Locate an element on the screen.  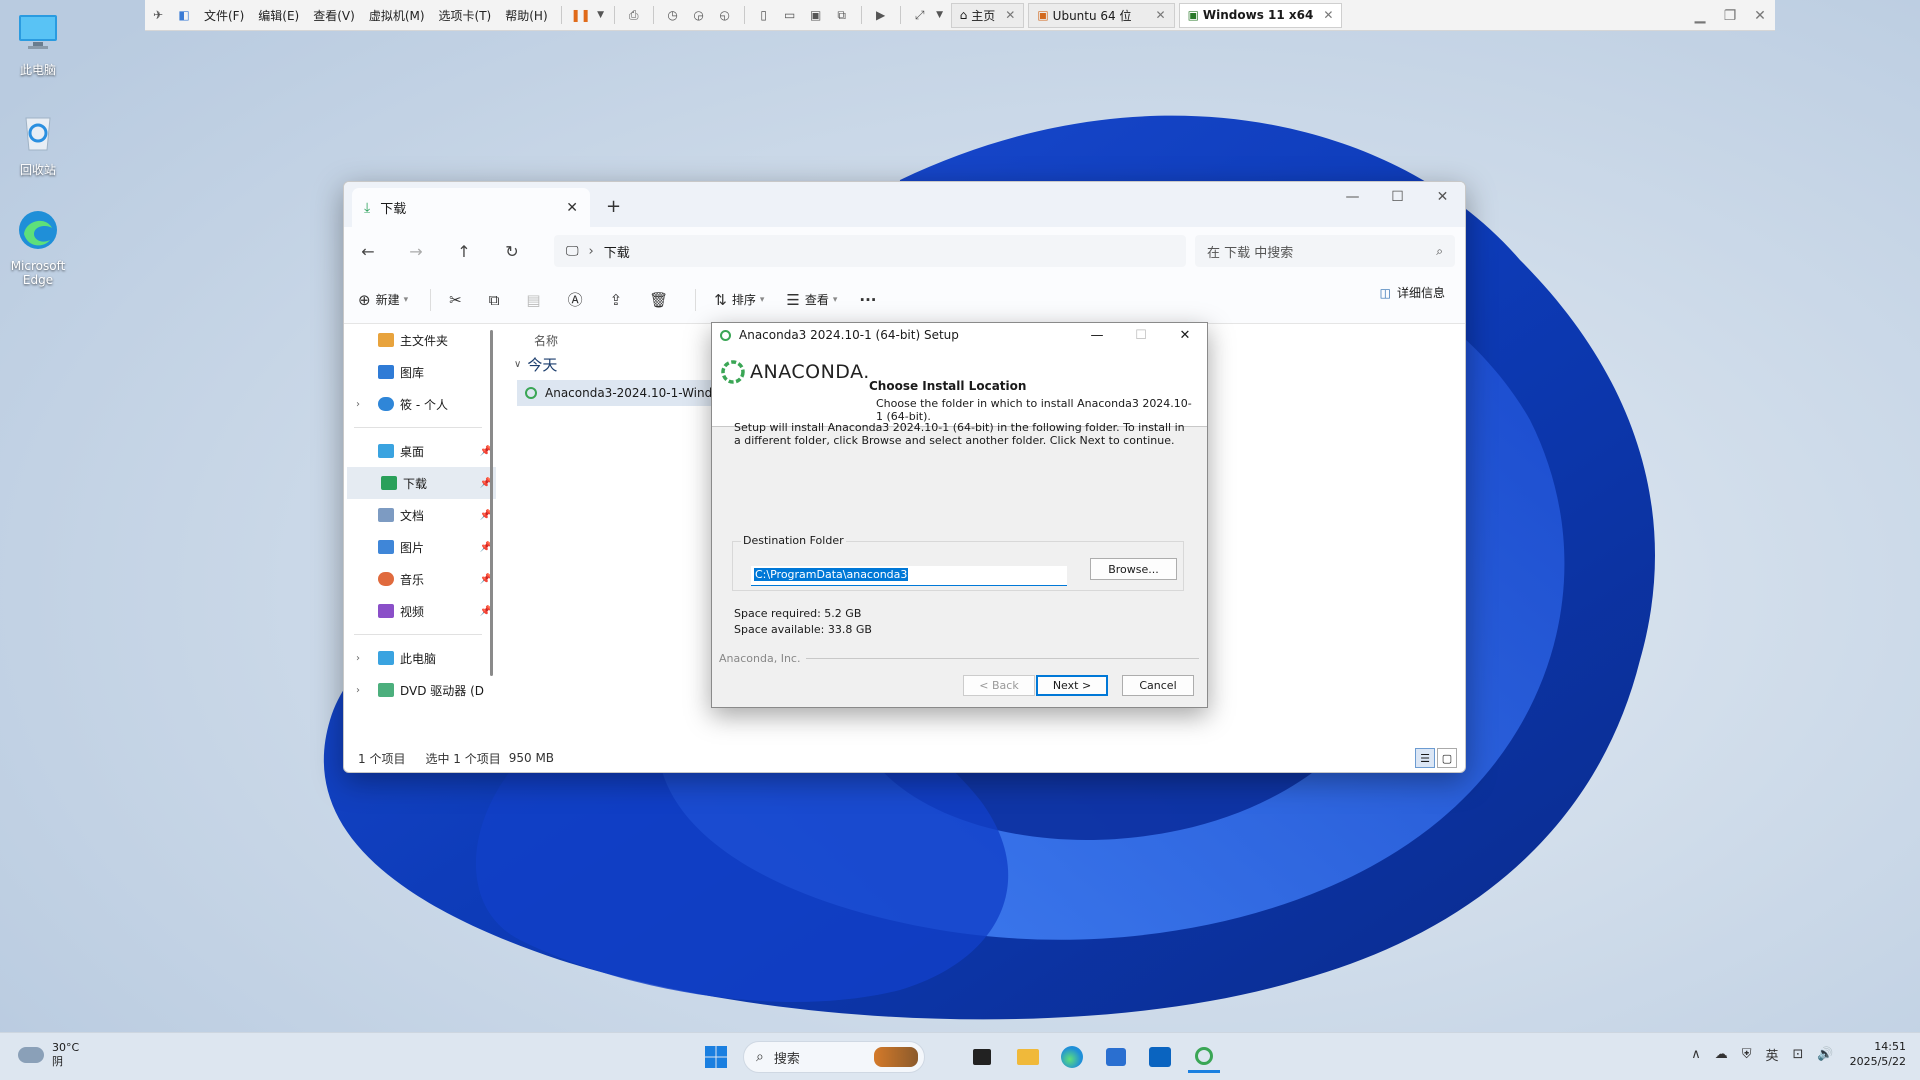
send-keys-icon: ⎙ is located at coordinates (634, 15).